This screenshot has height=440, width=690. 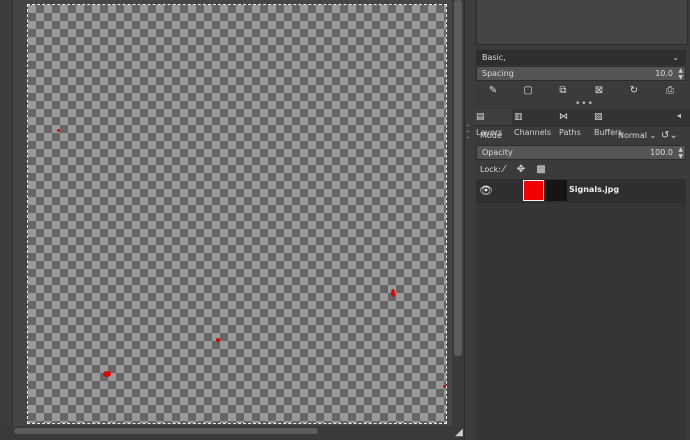 What do you see at coordinates (612, 123) in the screenshot?
I see `tab-buffers: ▧Buffers` at bounding box center [612, 123].